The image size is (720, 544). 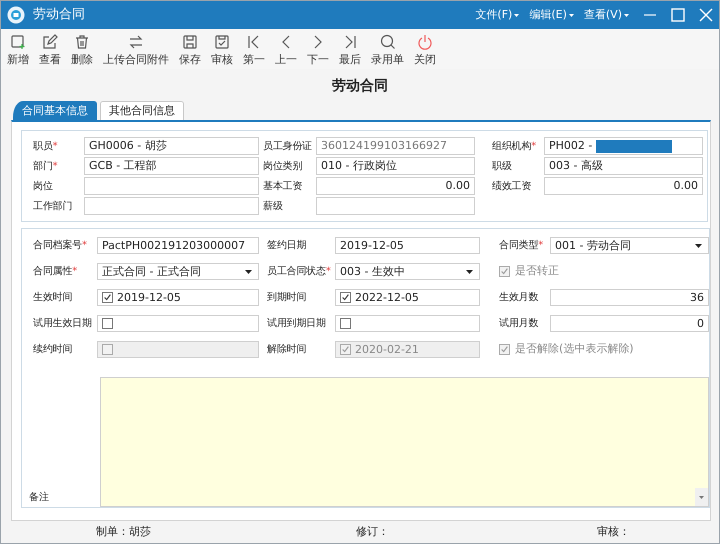 What do you see at coordinates (519, 323) in the screenshot?
I see `field-label: 试用月数` at bounding box center [519, 323].